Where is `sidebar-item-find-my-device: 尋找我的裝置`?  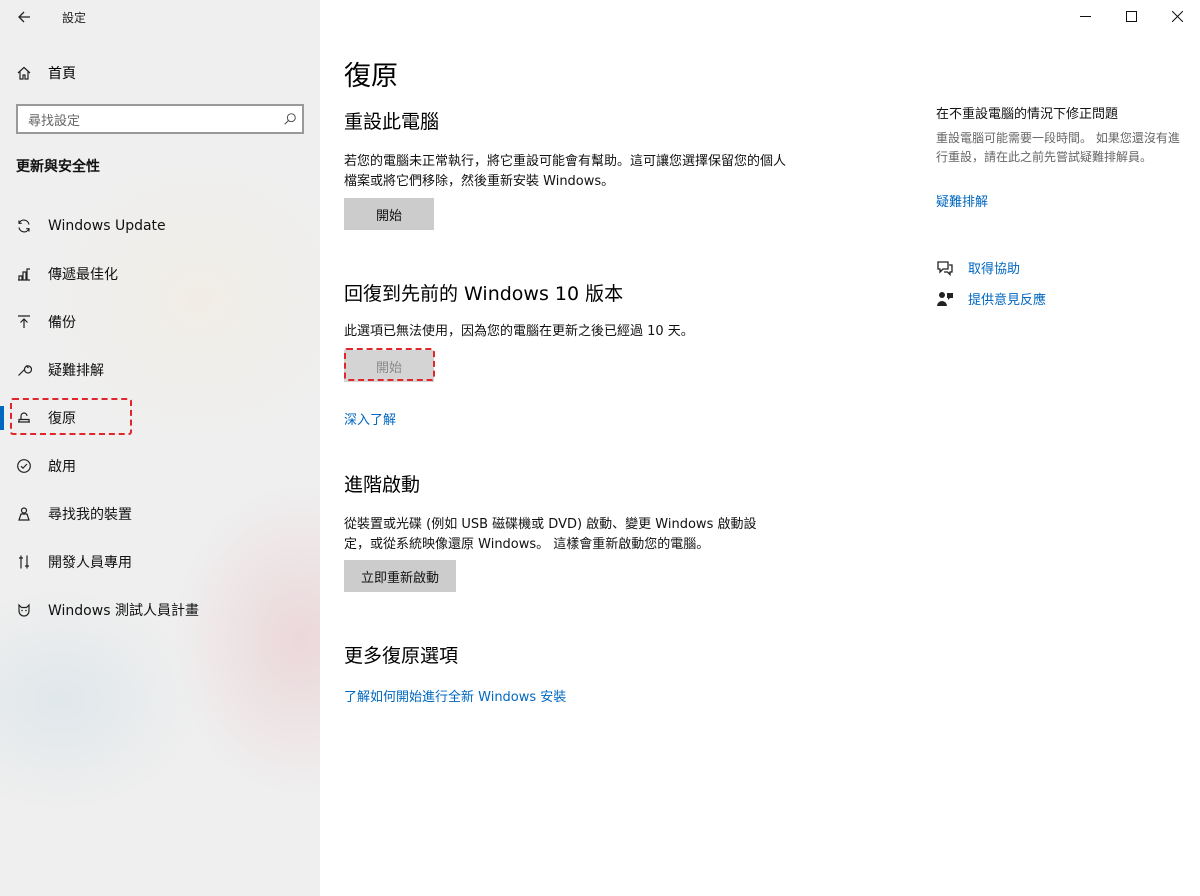 sidebar-item-find-my-device: 尋找我的裝置 is located at coordinates (160, 514).